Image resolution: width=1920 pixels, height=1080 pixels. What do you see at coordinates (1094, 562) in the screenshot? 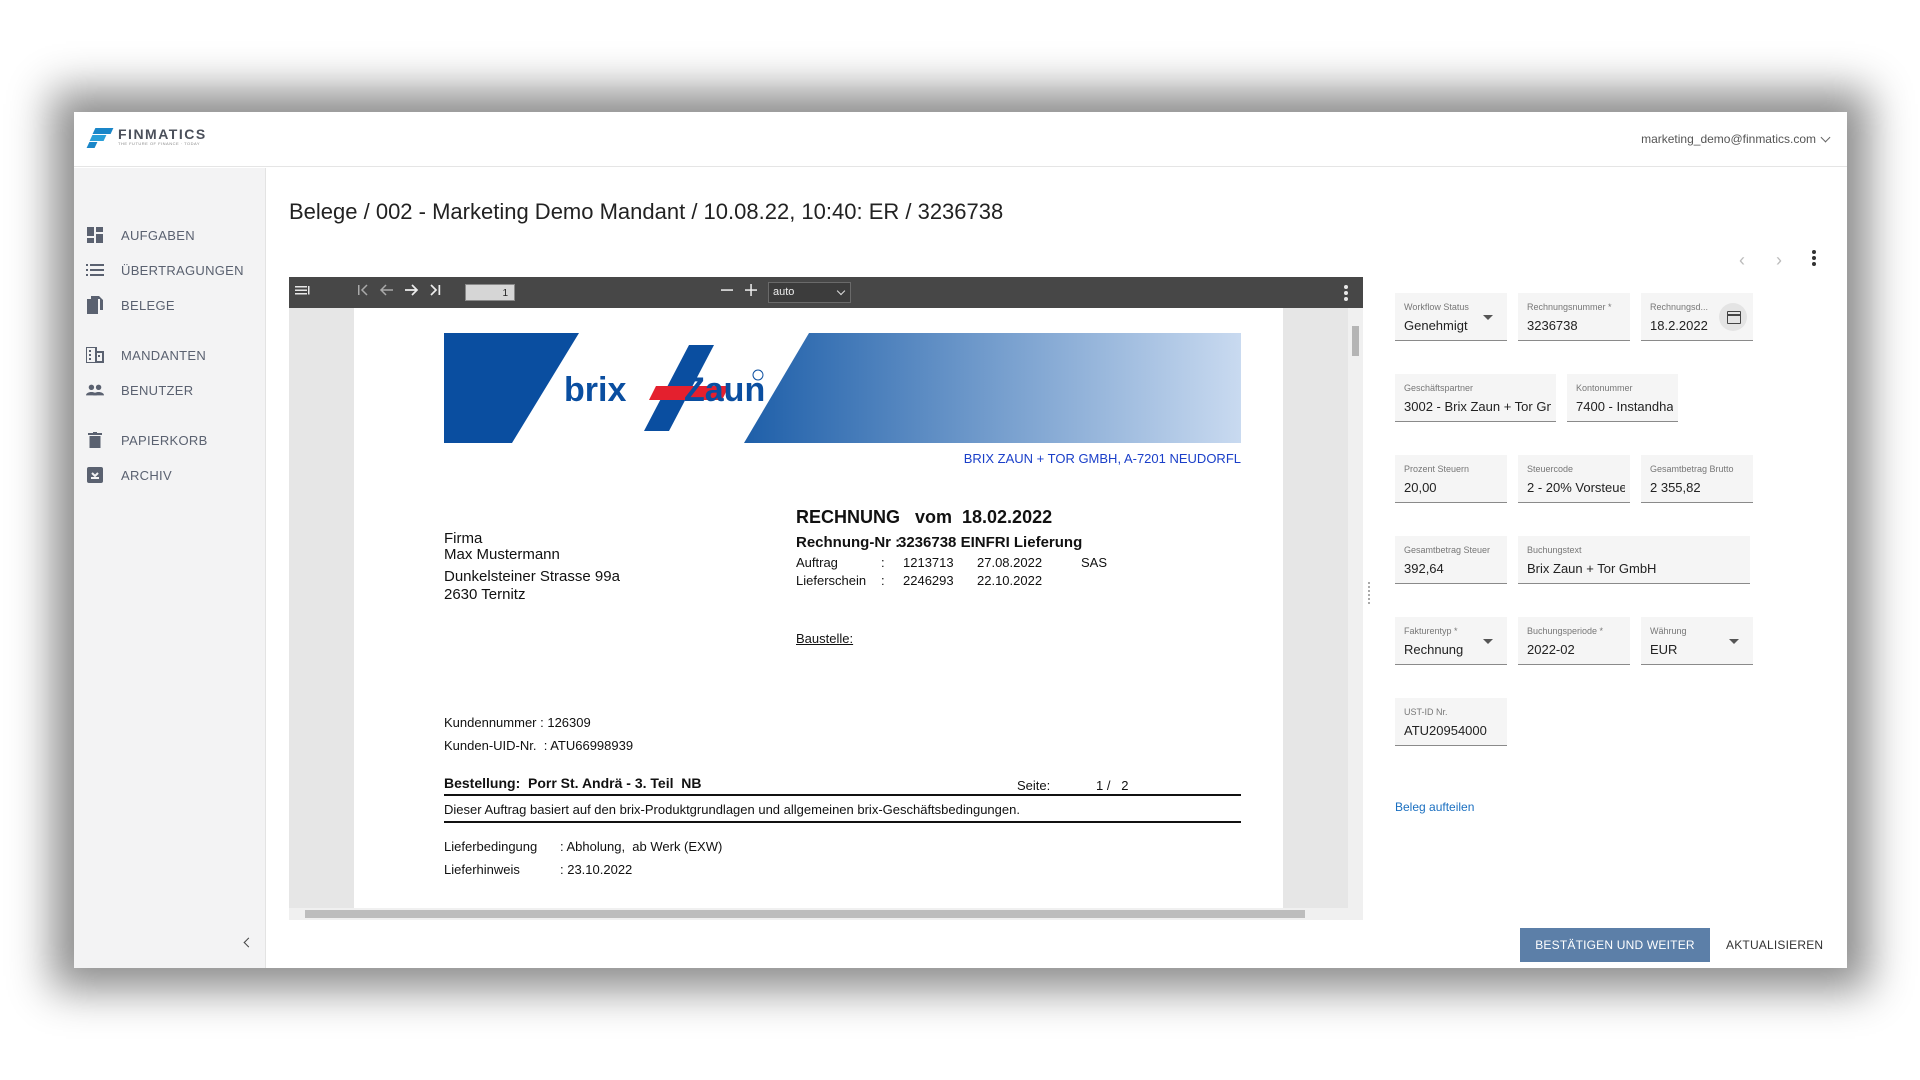
I see `auftrag-extra: SAS` at bounding box center [1094, 562].